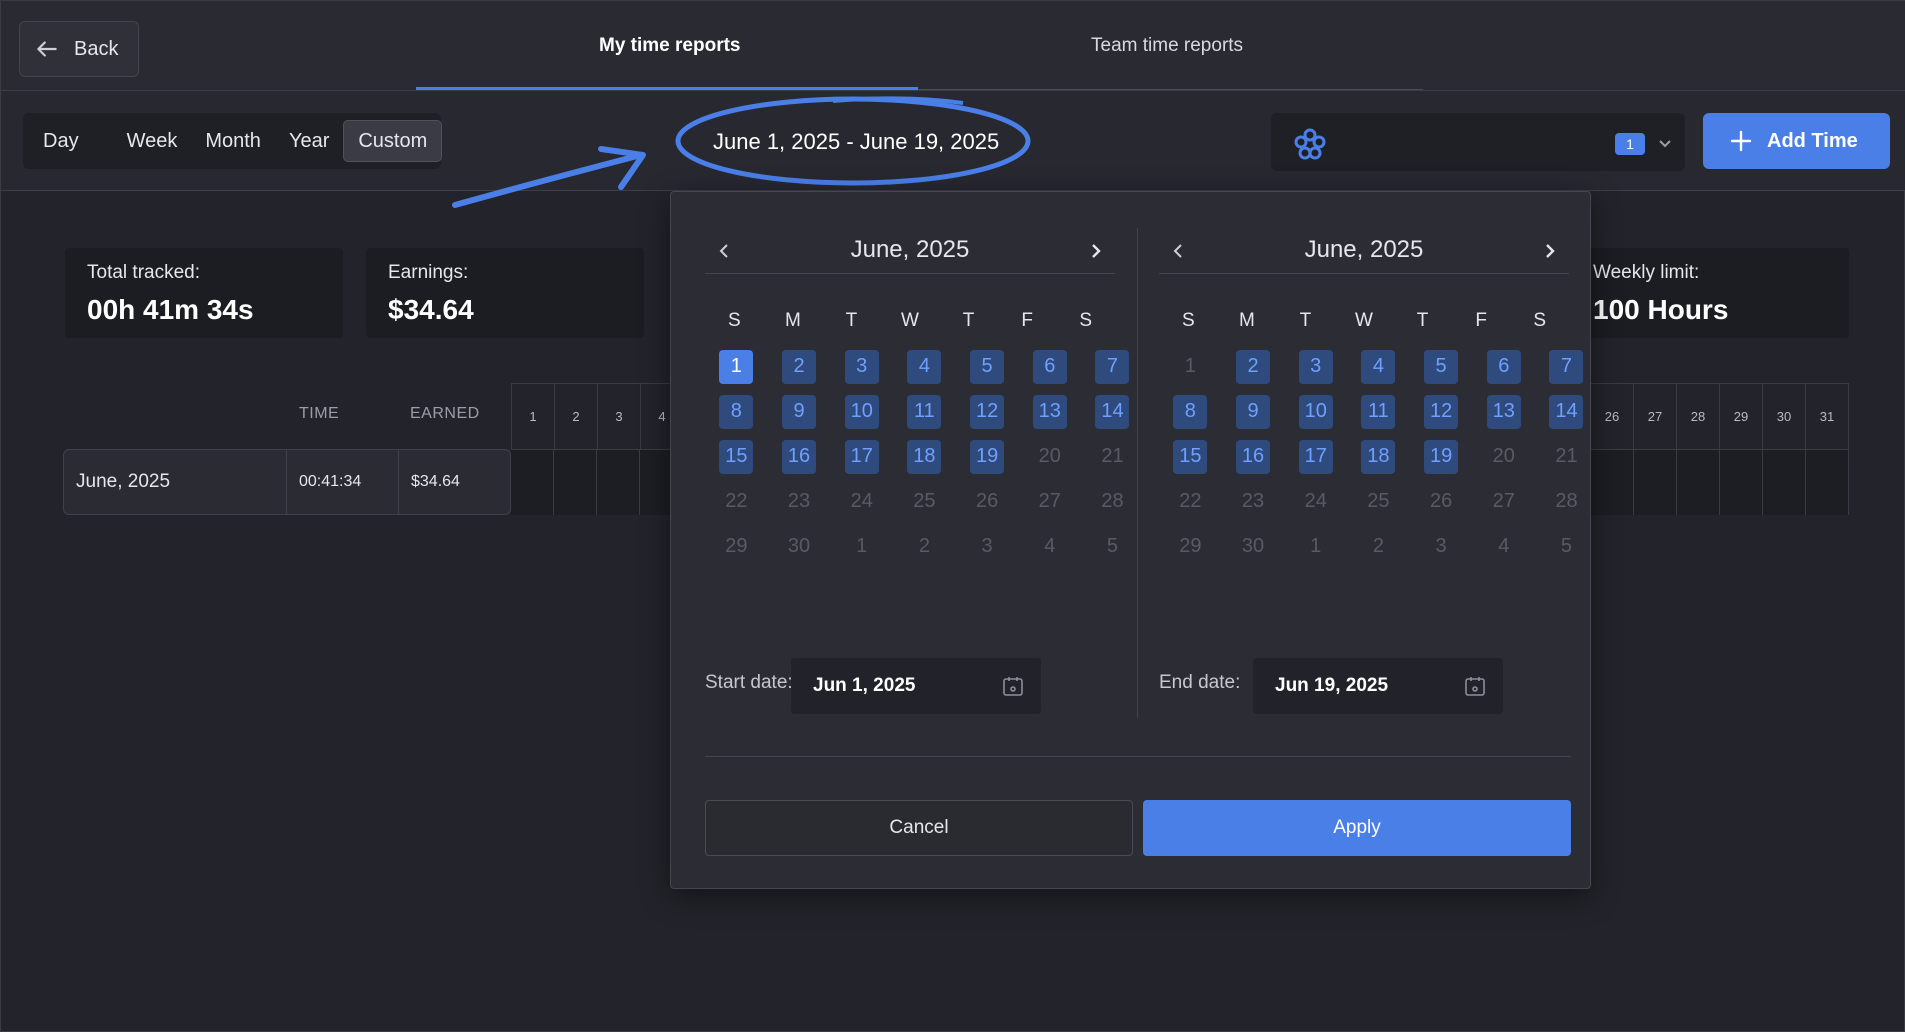 This screenshot has height=1032, width=1905. Describe the element at coordinates (1378, 686) in the screenshot. I see `end-date-field: Jun 19, 2025` at that location.